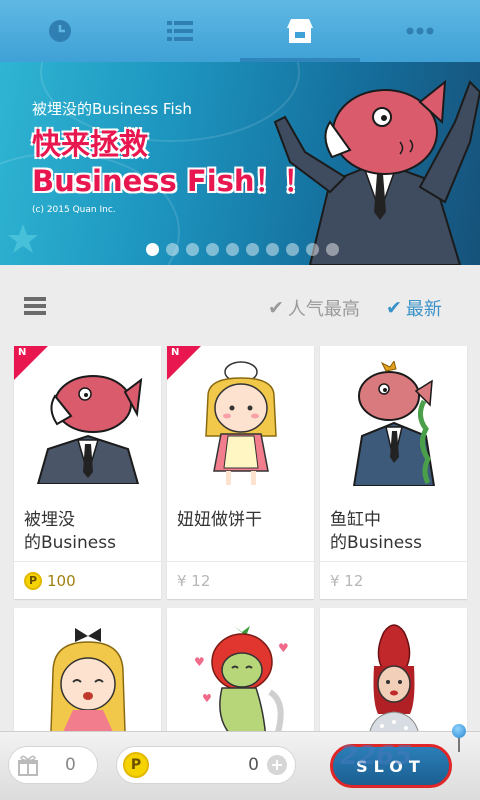 The height and width of the screenshot is (800, 480). I want to click on list-icon, so click(180, 31).